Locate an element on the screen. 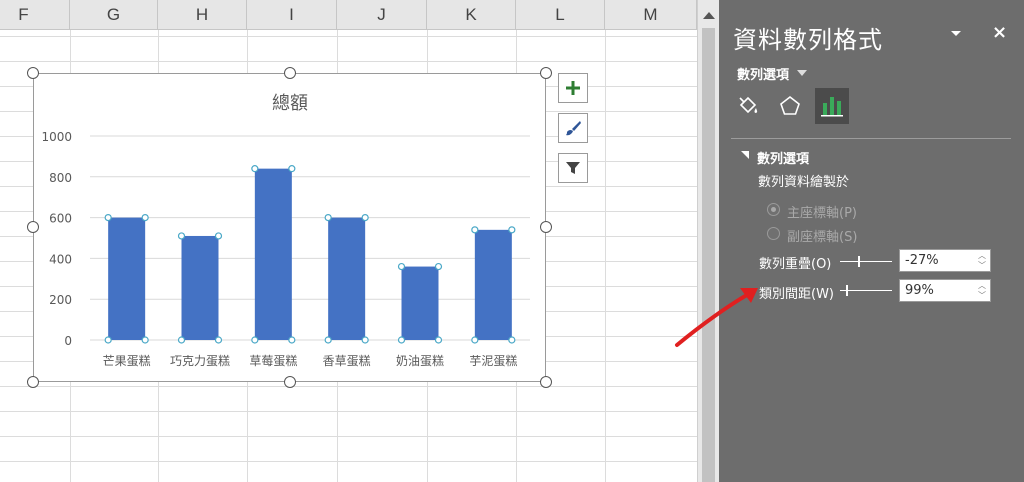 The width and height of the screenshot is (1024, 482). tab-series-options is located at coordinates (832, 106).